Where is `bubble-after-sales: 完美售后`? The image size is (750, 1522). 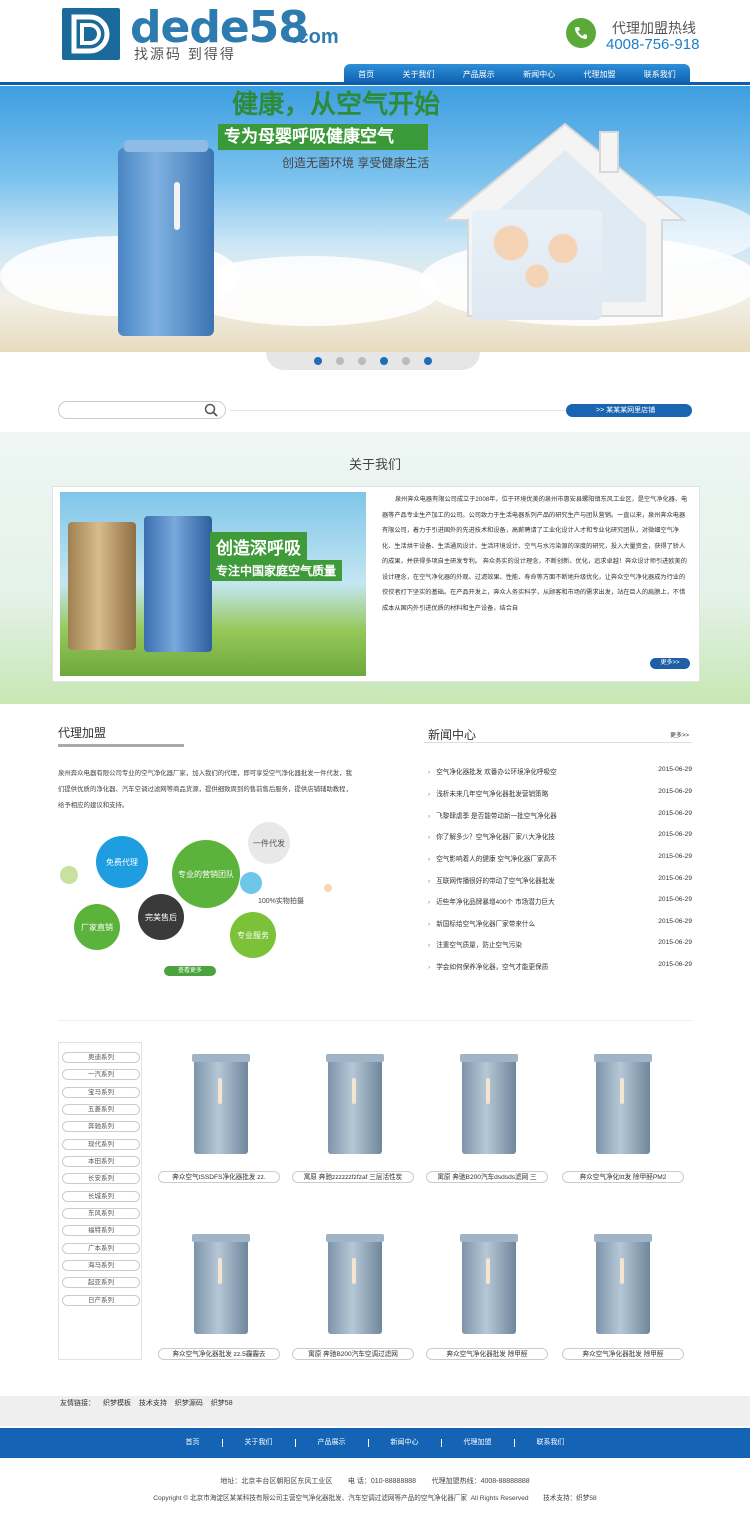 bubble-after-sales: 完美售后 is located at coordinates (161, 917).